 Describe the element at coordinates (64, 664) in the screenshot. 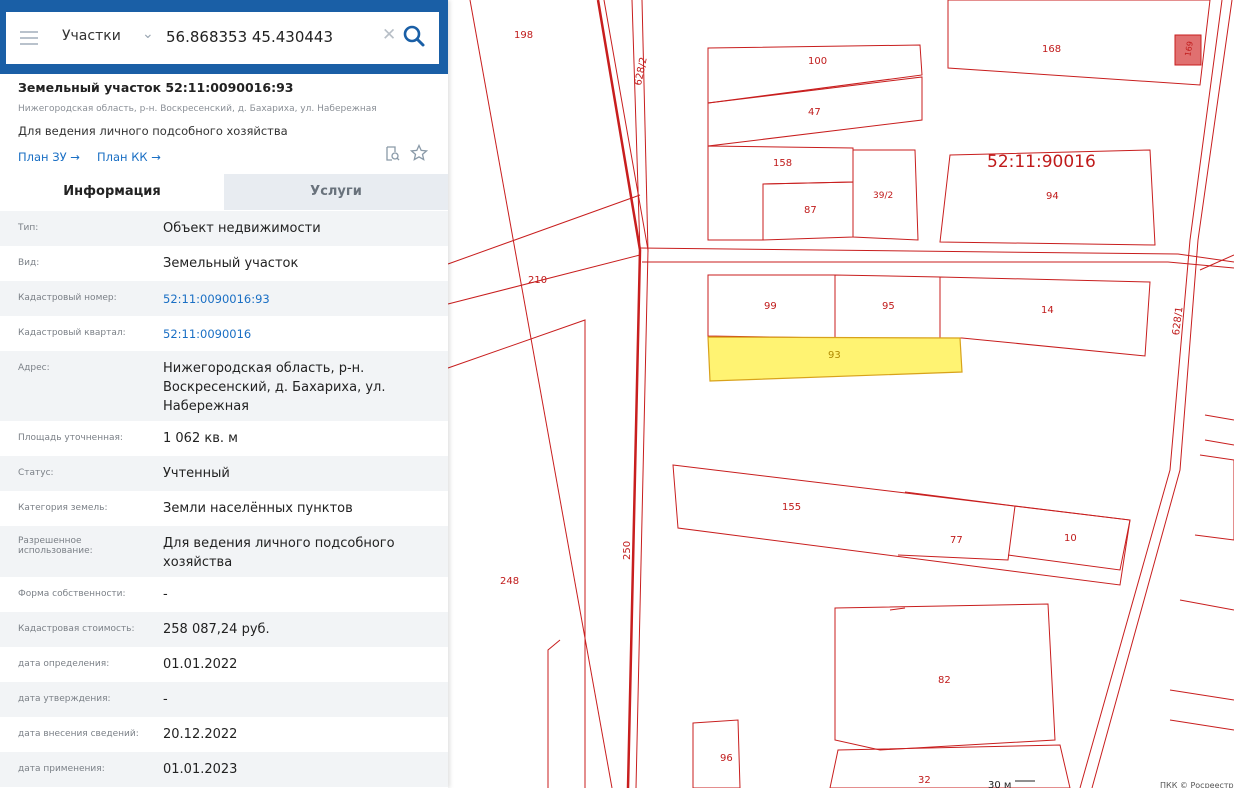

I see `info-row-label: дата определения:` at that location.